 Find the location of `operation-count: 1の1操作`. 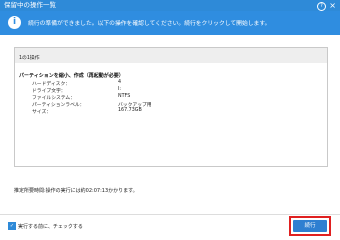

operation-count: 1の1操作 is located at coordinates (29, 58).